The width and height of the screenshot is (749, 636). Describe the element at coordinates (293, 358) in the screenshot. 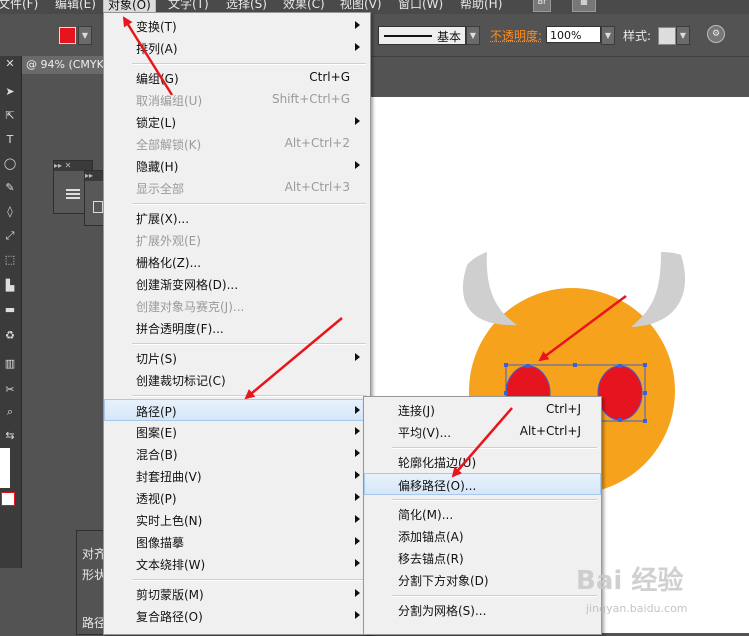

I see `arrow-to-path-item` at that location.